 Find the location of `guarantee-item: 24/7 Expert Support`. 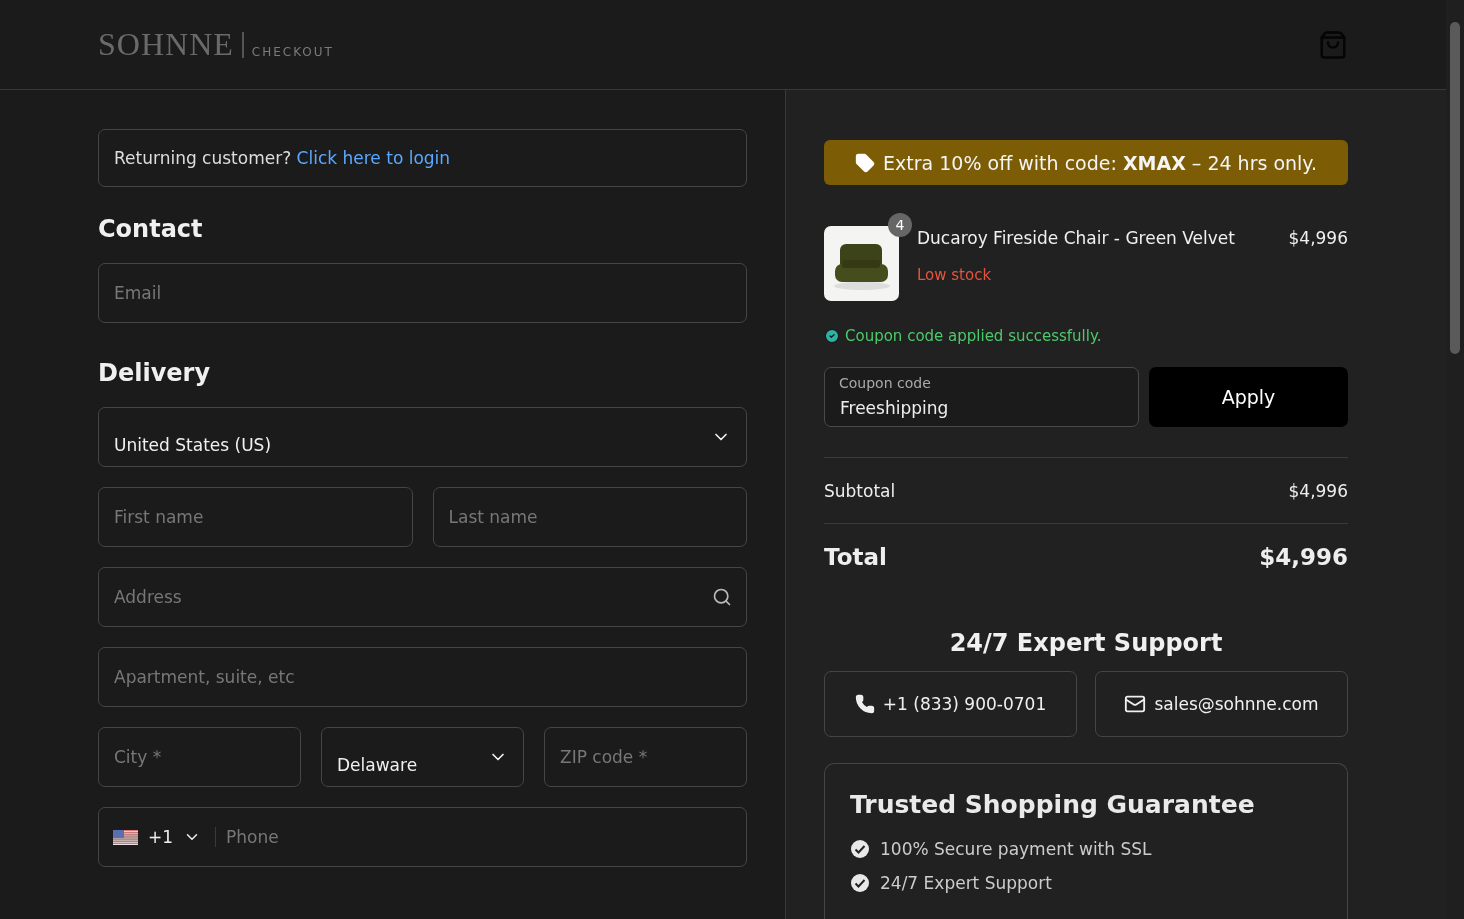

guarantee-item: 24/7 Expert Support is located at coordinates (966, 883).